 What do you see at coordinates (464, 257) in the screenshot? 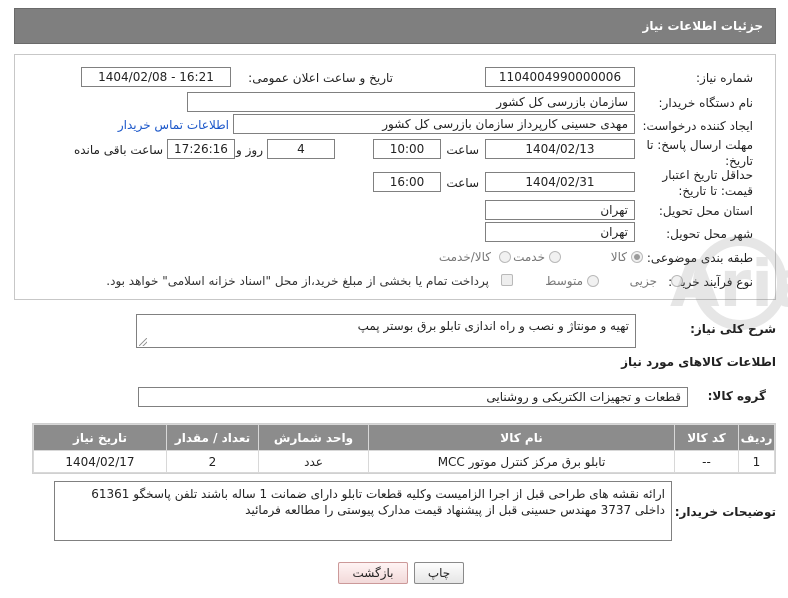
I see `category-option-goods-service: کالا/خدمت` at bounding box center [464, 257].